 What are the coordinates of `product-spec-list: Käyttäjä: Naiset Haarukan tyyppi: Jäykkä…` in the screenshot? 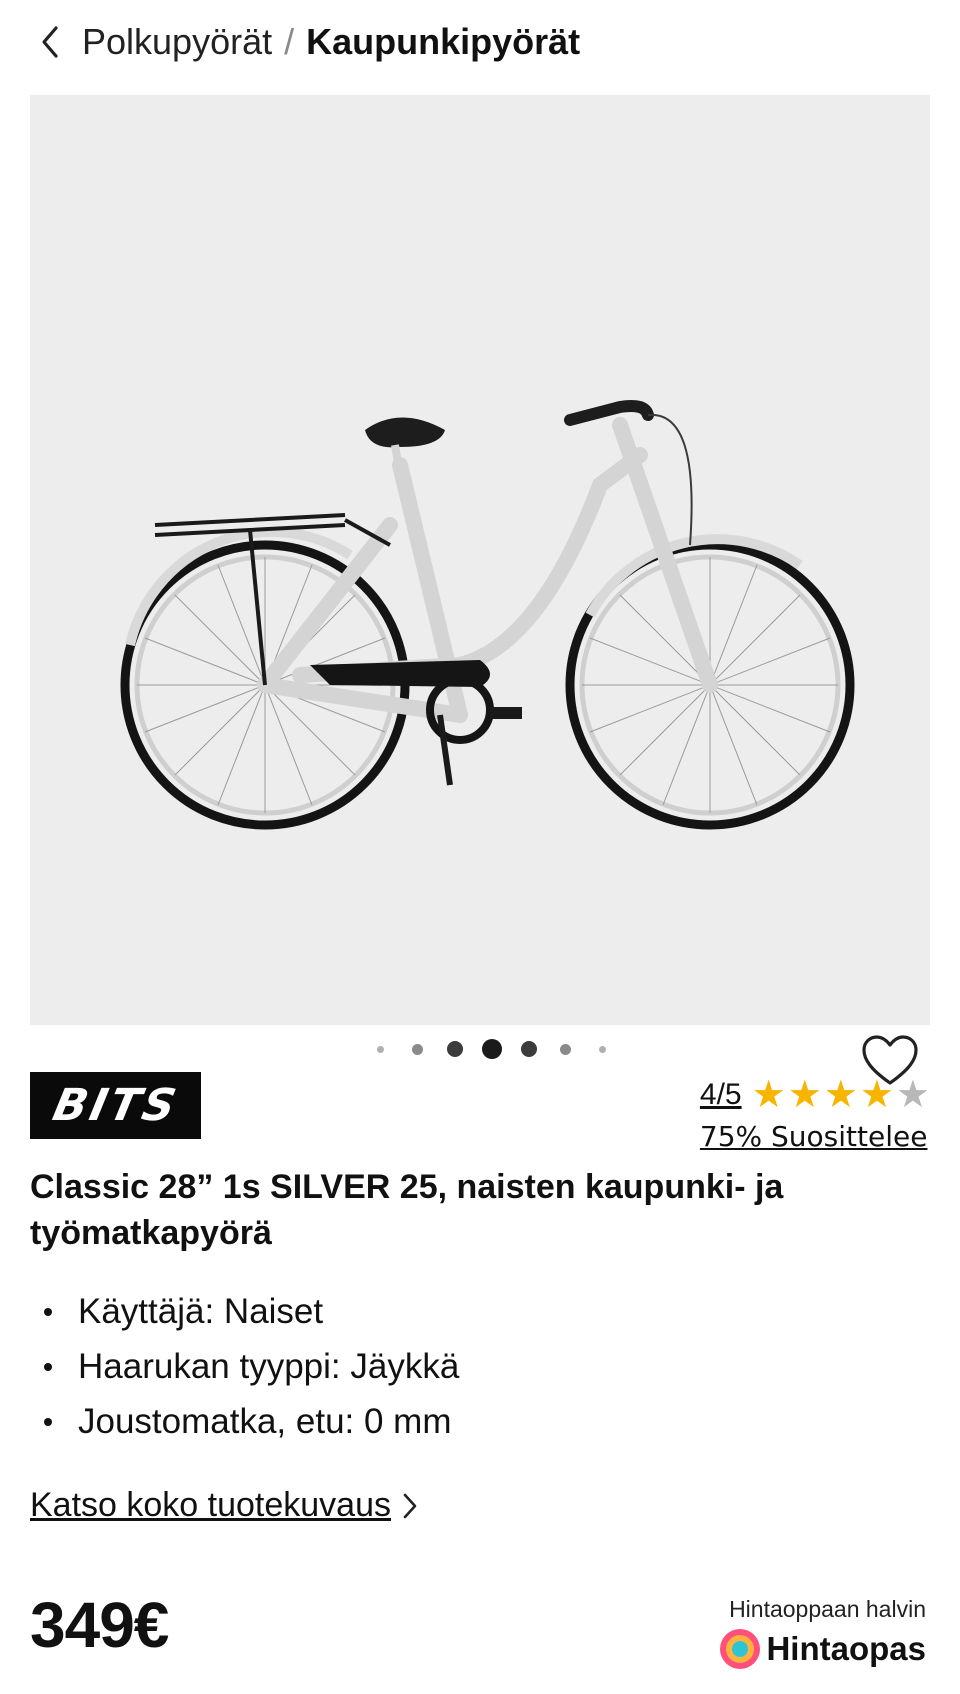 It's located at (251, 1366).